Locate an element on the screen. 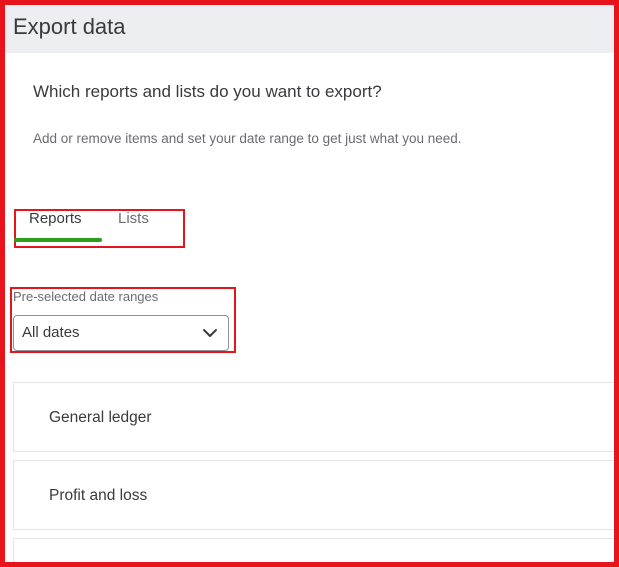  report-row-label: Profit and loss is located at coordinates (98, 495).